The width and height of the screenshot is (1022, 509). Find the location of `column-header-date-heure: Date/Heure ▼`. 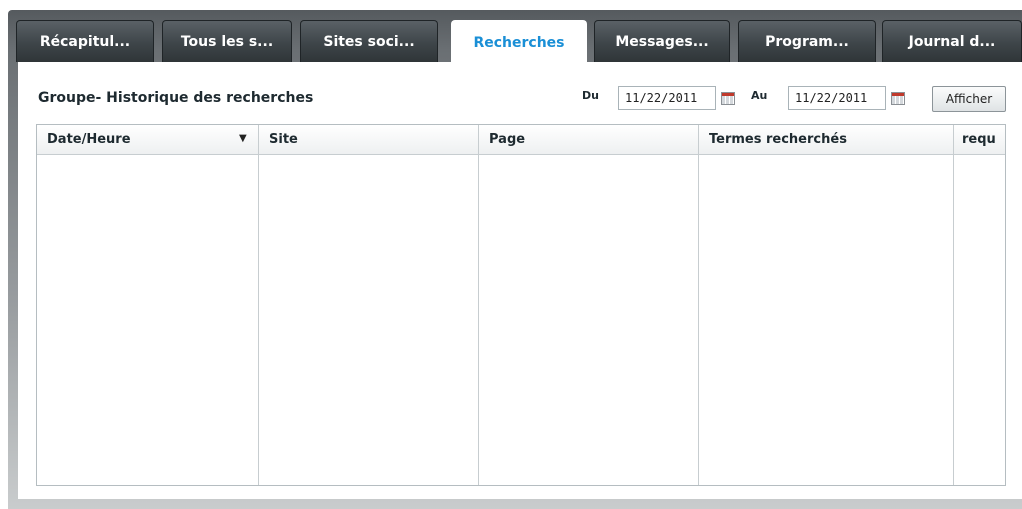

column-header-date-heure: Date/Heure ▼ is located at coordinates (148, 140).